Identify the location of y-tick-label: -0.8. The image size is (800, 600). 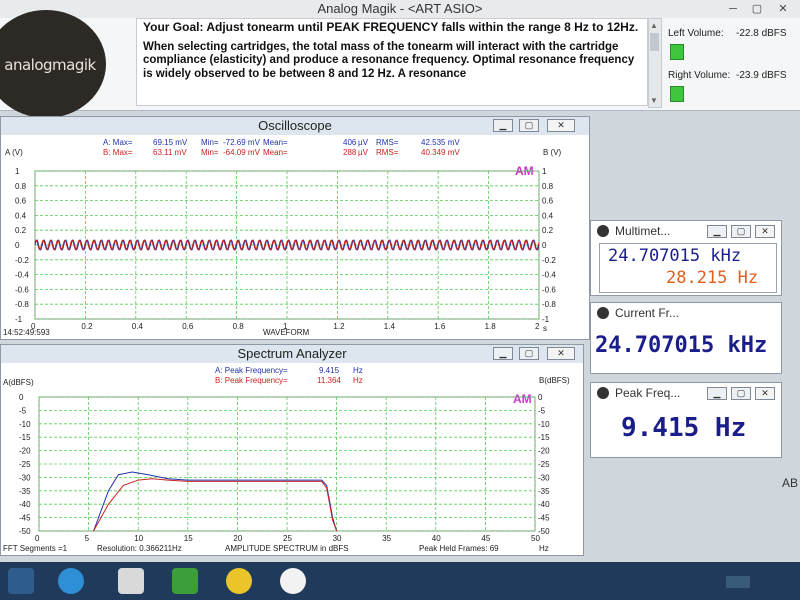
(22, 304).